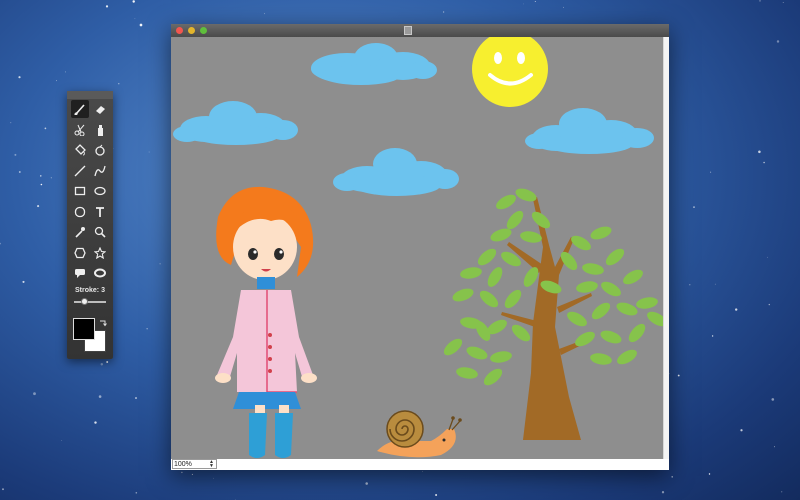 This screenshot has height=500, width=800. Describe the element at coordinates (211, 464) in the screenshot. I see `zoom-stepper-icon: ▲ ▼` at that location.